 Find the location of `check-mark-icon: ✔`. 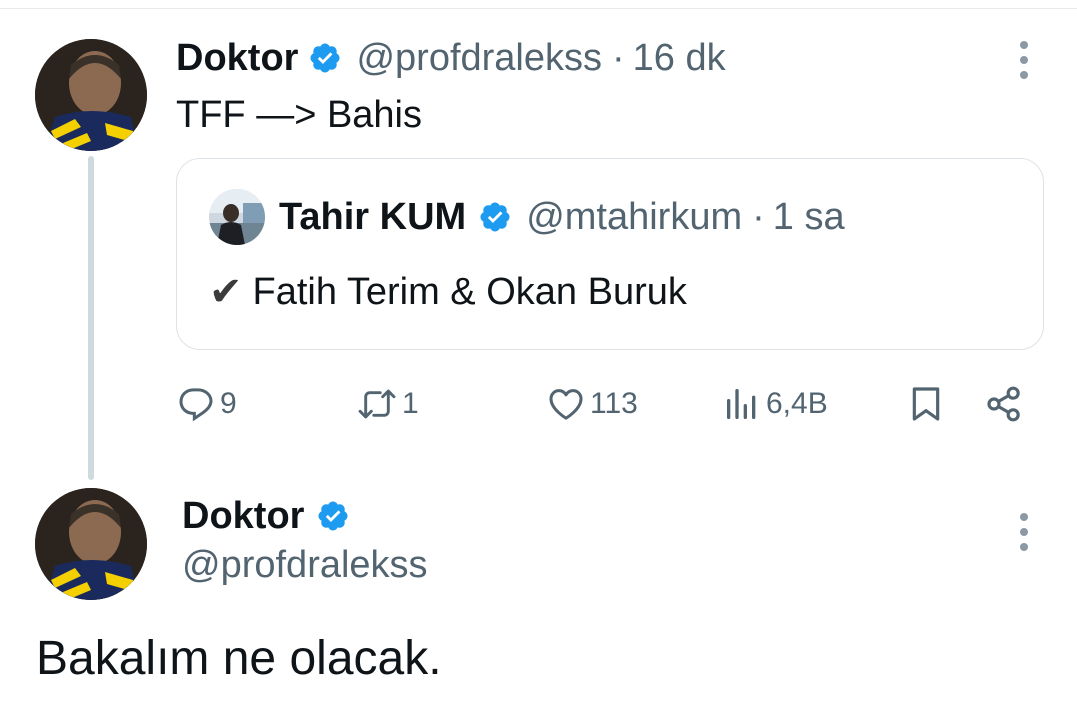

check-mark-icon: ✔ is located at coordinates (226, 292).